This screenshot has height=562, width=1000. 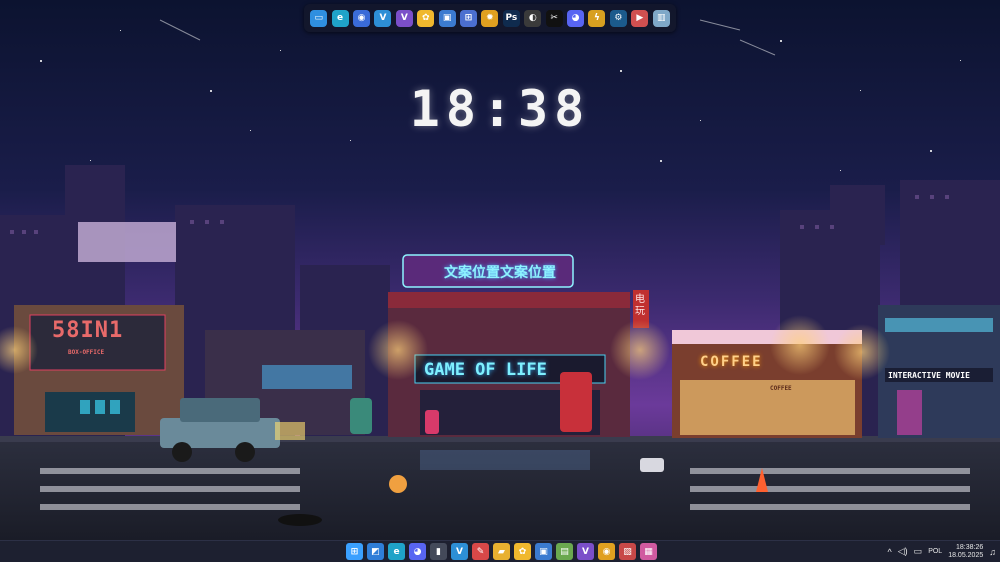 I want to click on paint-icon: ✎, so click(x=480, y=551).